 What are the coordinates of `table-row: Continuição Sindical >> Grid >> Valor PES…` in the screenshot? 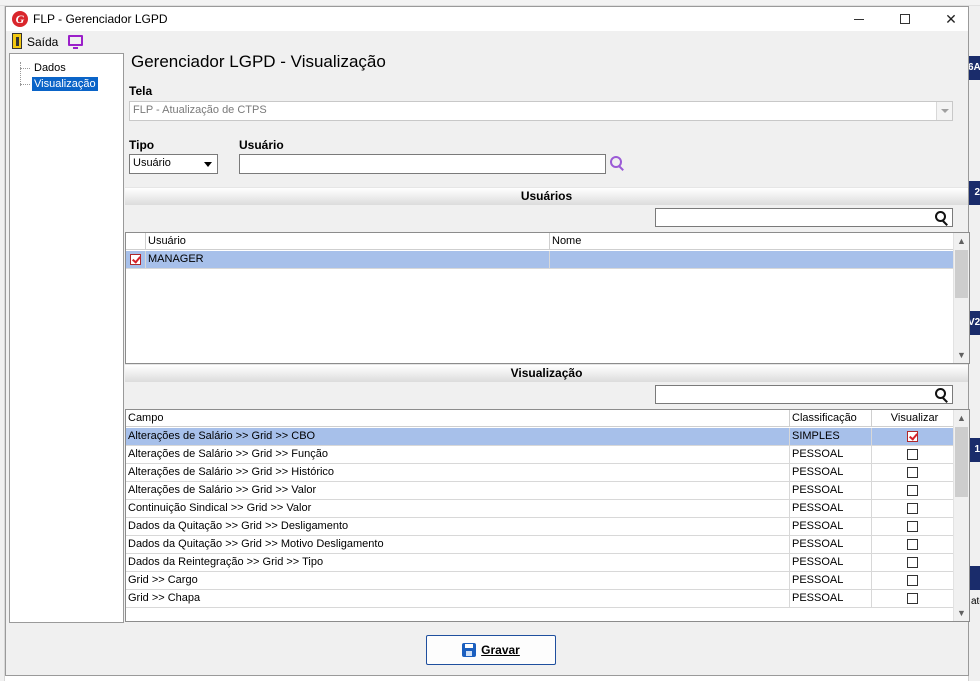 It's located at (540, 509).